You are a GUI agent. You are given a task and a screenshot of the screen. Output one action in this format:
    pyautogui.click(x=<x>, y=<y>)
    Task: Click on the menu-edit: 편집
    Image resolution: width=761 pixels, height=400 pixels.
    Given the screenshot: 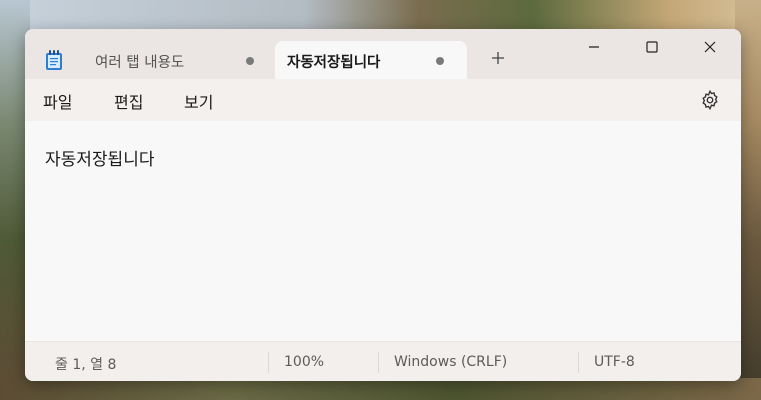 What is the action you would take?
    pyautogui.click(x=128, y=101)
    